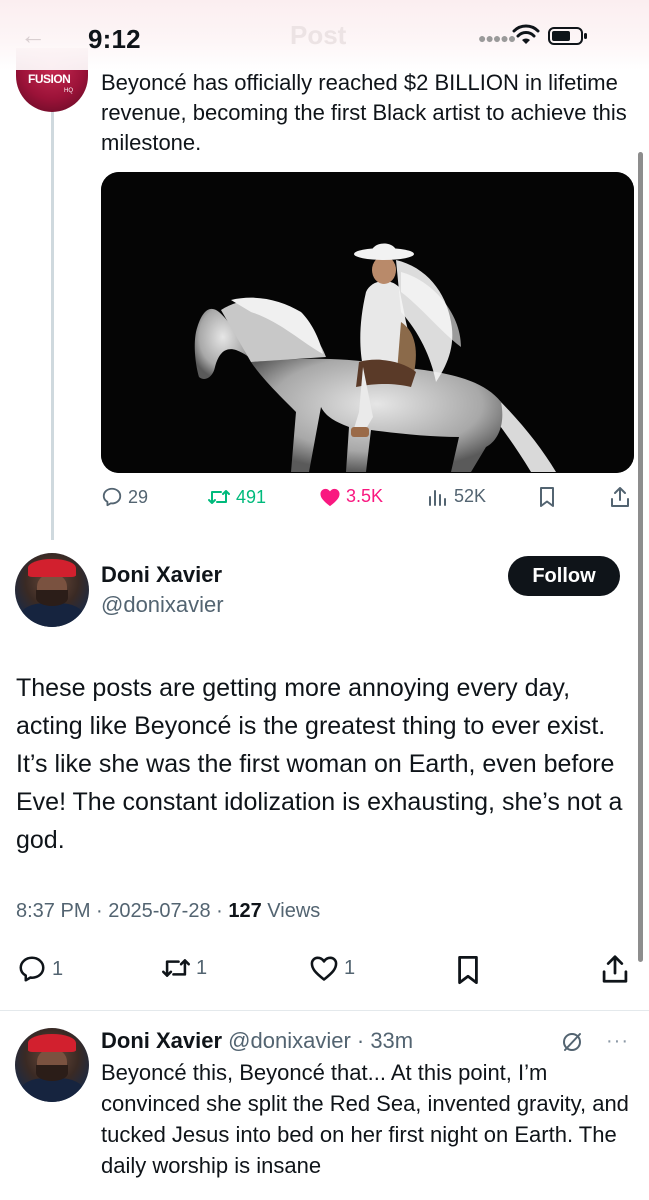  What do you see at coordinates (245, 911) in the screenshot?
I see `views-count: 127` at bounding box center [245, 911].